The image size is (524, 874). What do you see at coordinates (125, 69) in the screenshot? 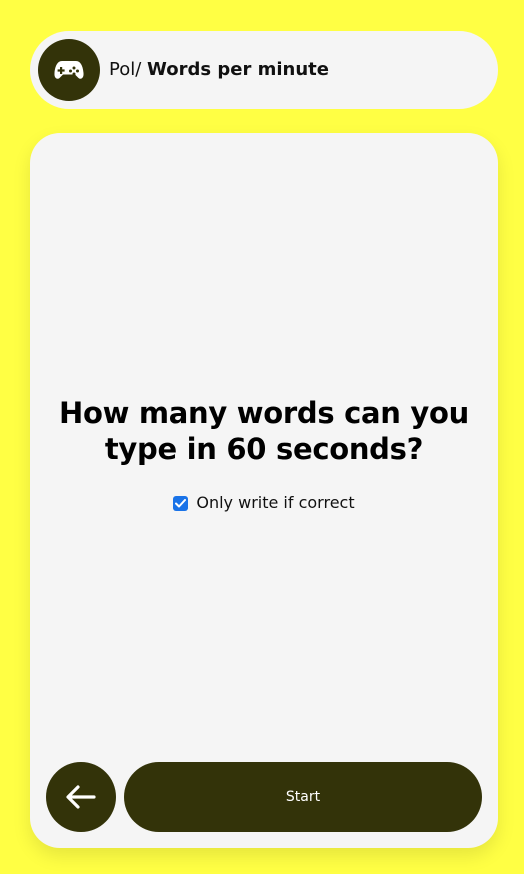
I see `breadcrumb-parent: Pol/` at bounding box center [125, 69].